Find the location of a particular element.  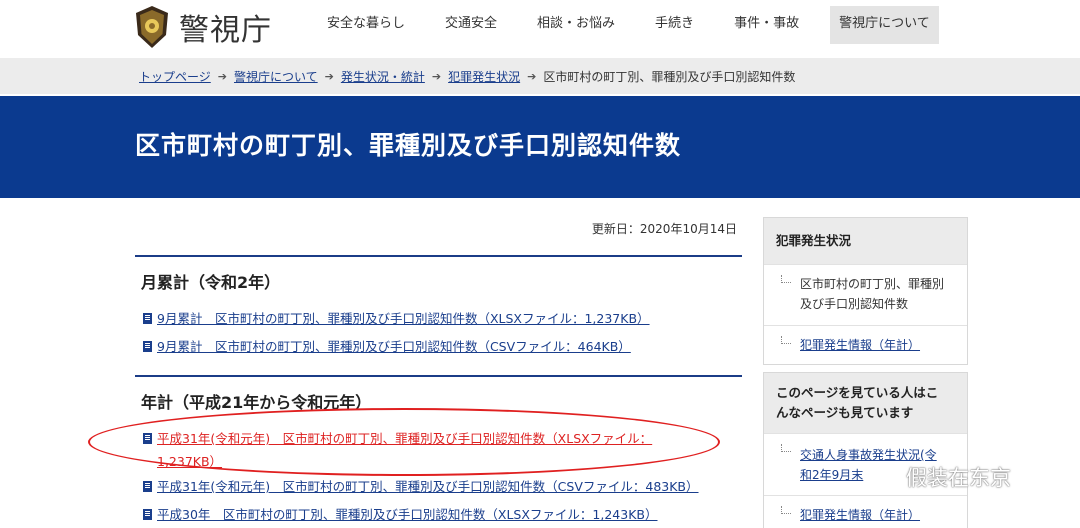

watermark: 假装在东京 is located at coordinates (941, 477).